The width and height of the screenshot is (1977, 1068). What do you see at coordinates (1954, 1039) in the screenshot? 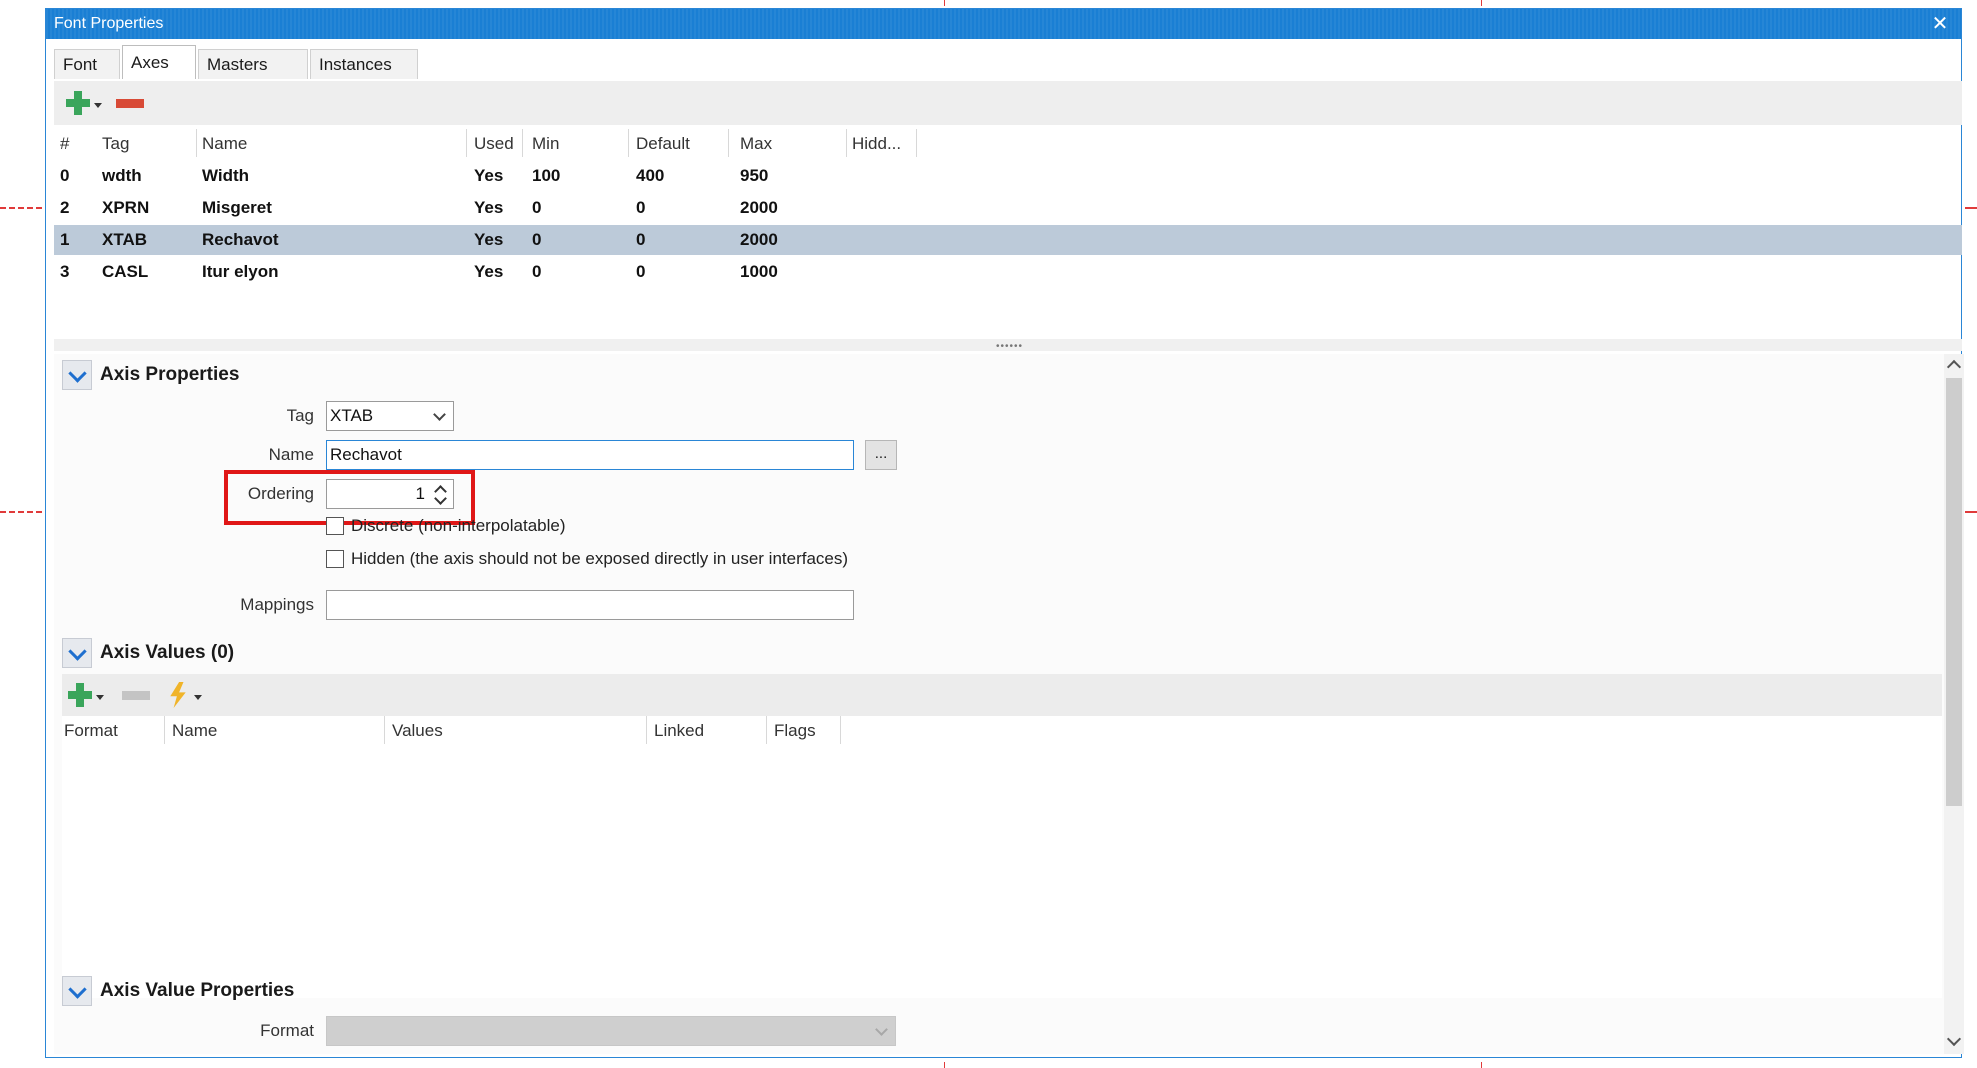
I see `scroll-down-icon` at bounding box center [1954, 1039].